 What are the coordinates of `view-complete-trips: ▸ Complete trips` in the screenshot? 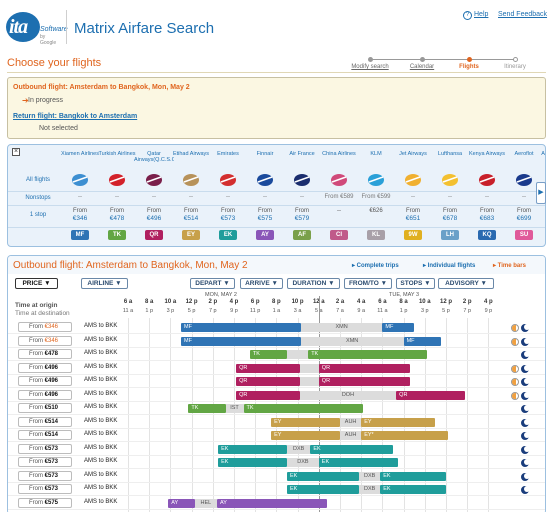 It's located at (375, 265).